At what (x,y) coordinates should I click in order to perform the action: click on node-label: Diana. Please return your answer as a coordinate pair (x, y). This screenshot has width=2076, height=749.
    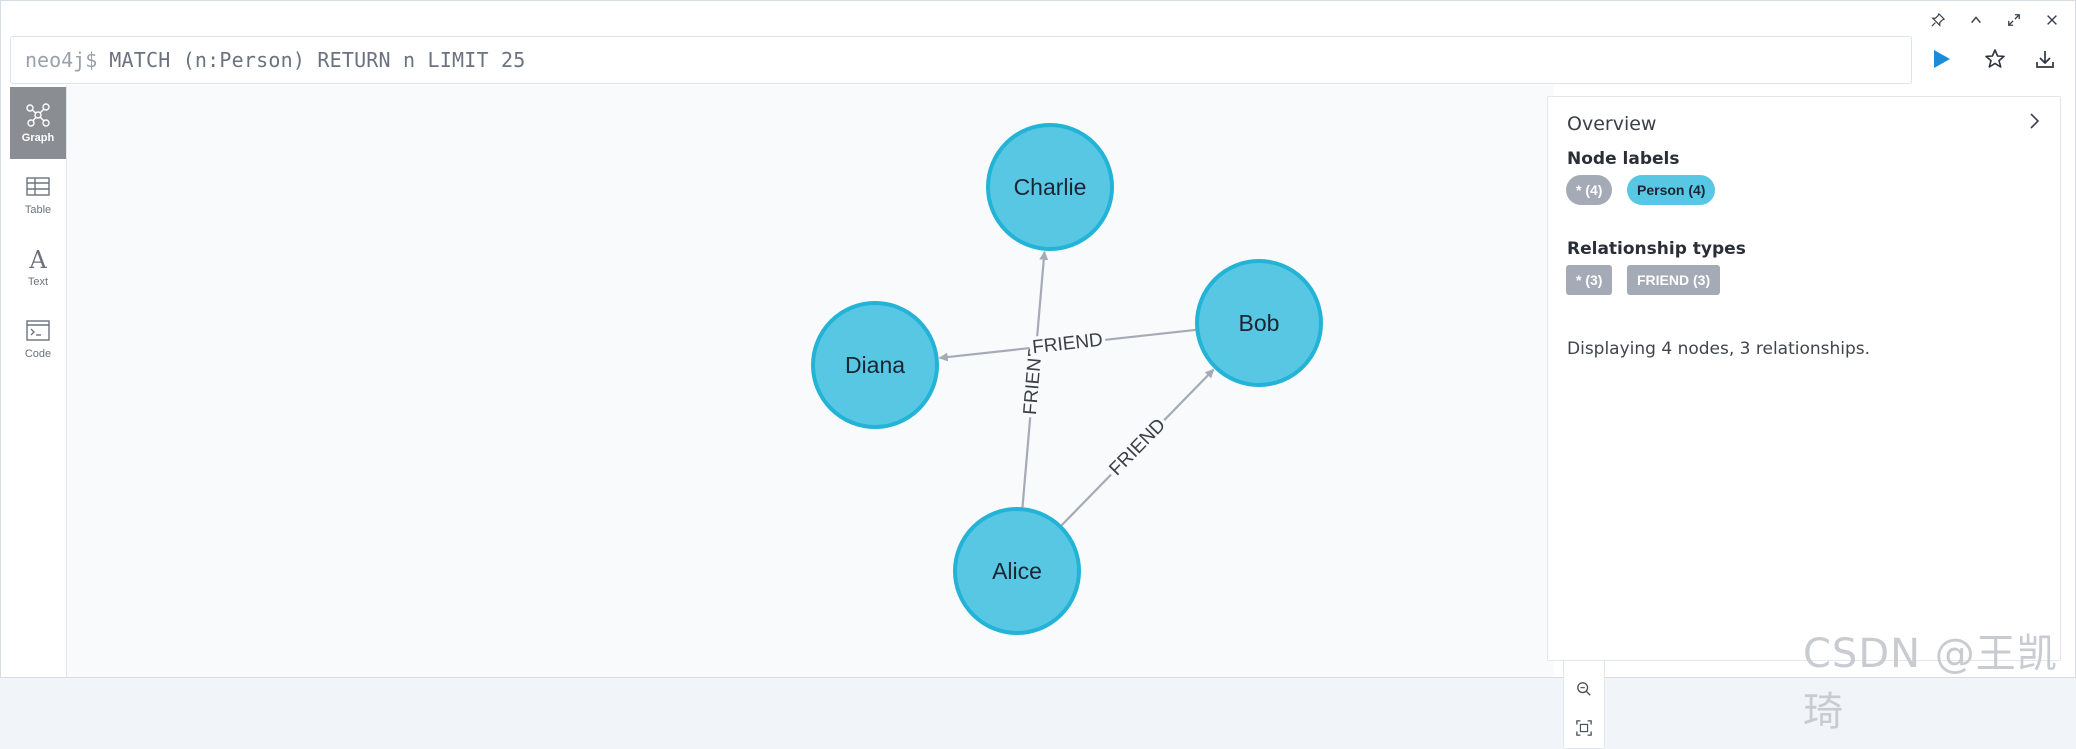
    Looking at the image, I should click on (875, 365).